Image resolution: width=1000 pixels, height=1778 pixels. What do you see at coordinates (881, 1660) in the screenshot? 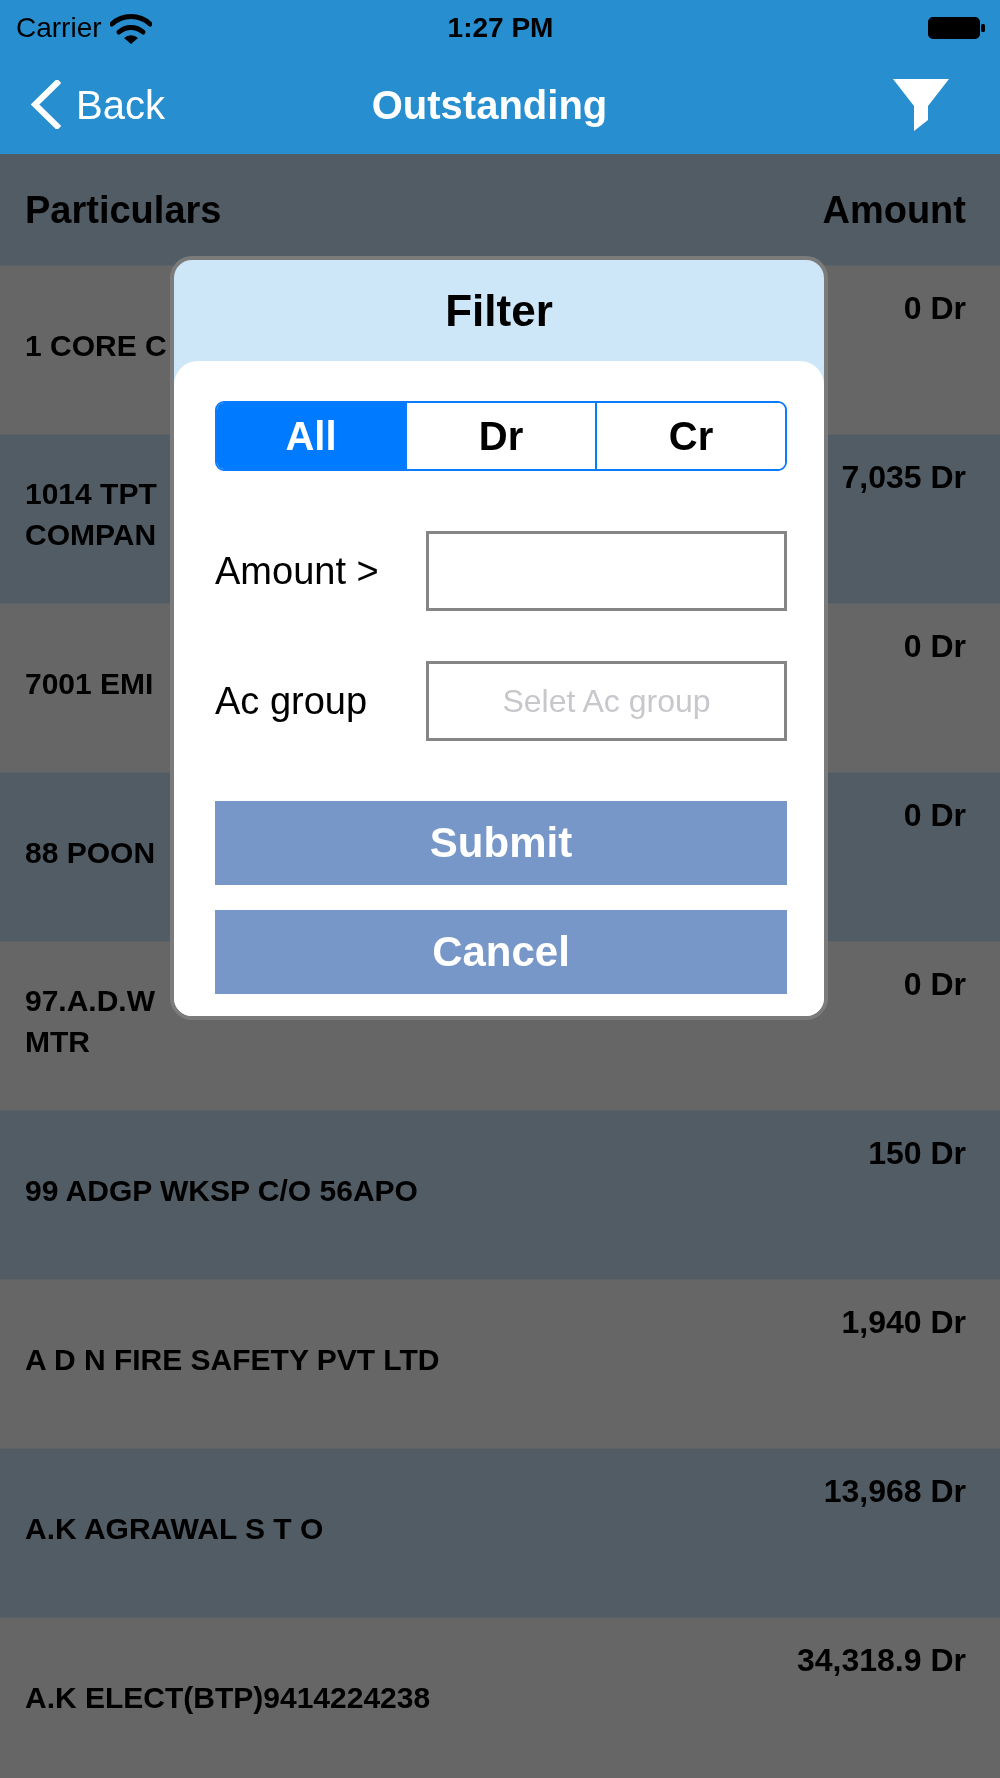
I see `amount-cell: 34,318.9 Dr` at bounding box center [881, 1660].